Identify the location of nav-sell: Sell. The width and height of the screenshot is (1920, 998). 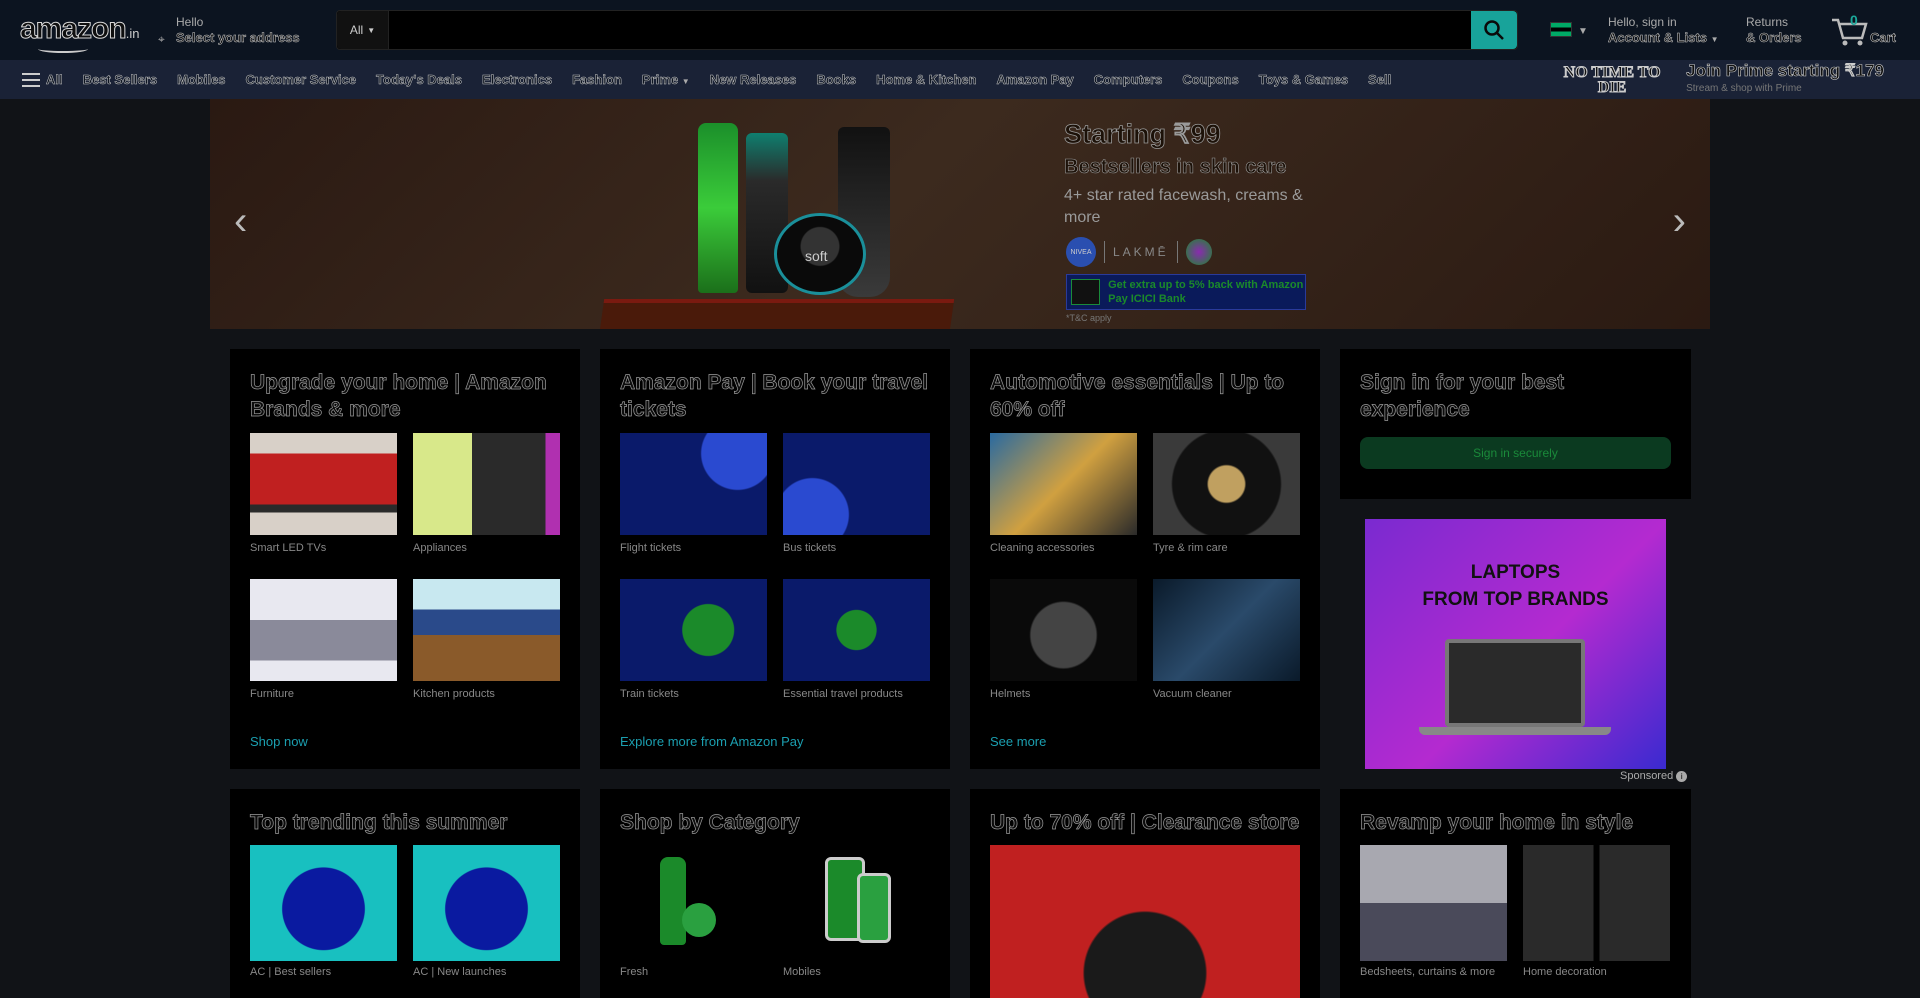
(1379, 80).